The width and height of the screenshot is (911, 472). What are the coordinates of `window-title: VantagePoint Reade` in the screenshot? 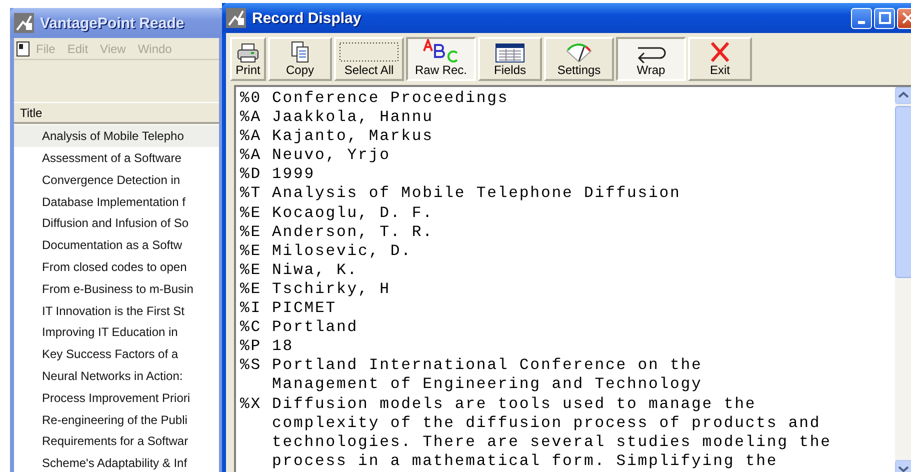 It's located at (112, 23).